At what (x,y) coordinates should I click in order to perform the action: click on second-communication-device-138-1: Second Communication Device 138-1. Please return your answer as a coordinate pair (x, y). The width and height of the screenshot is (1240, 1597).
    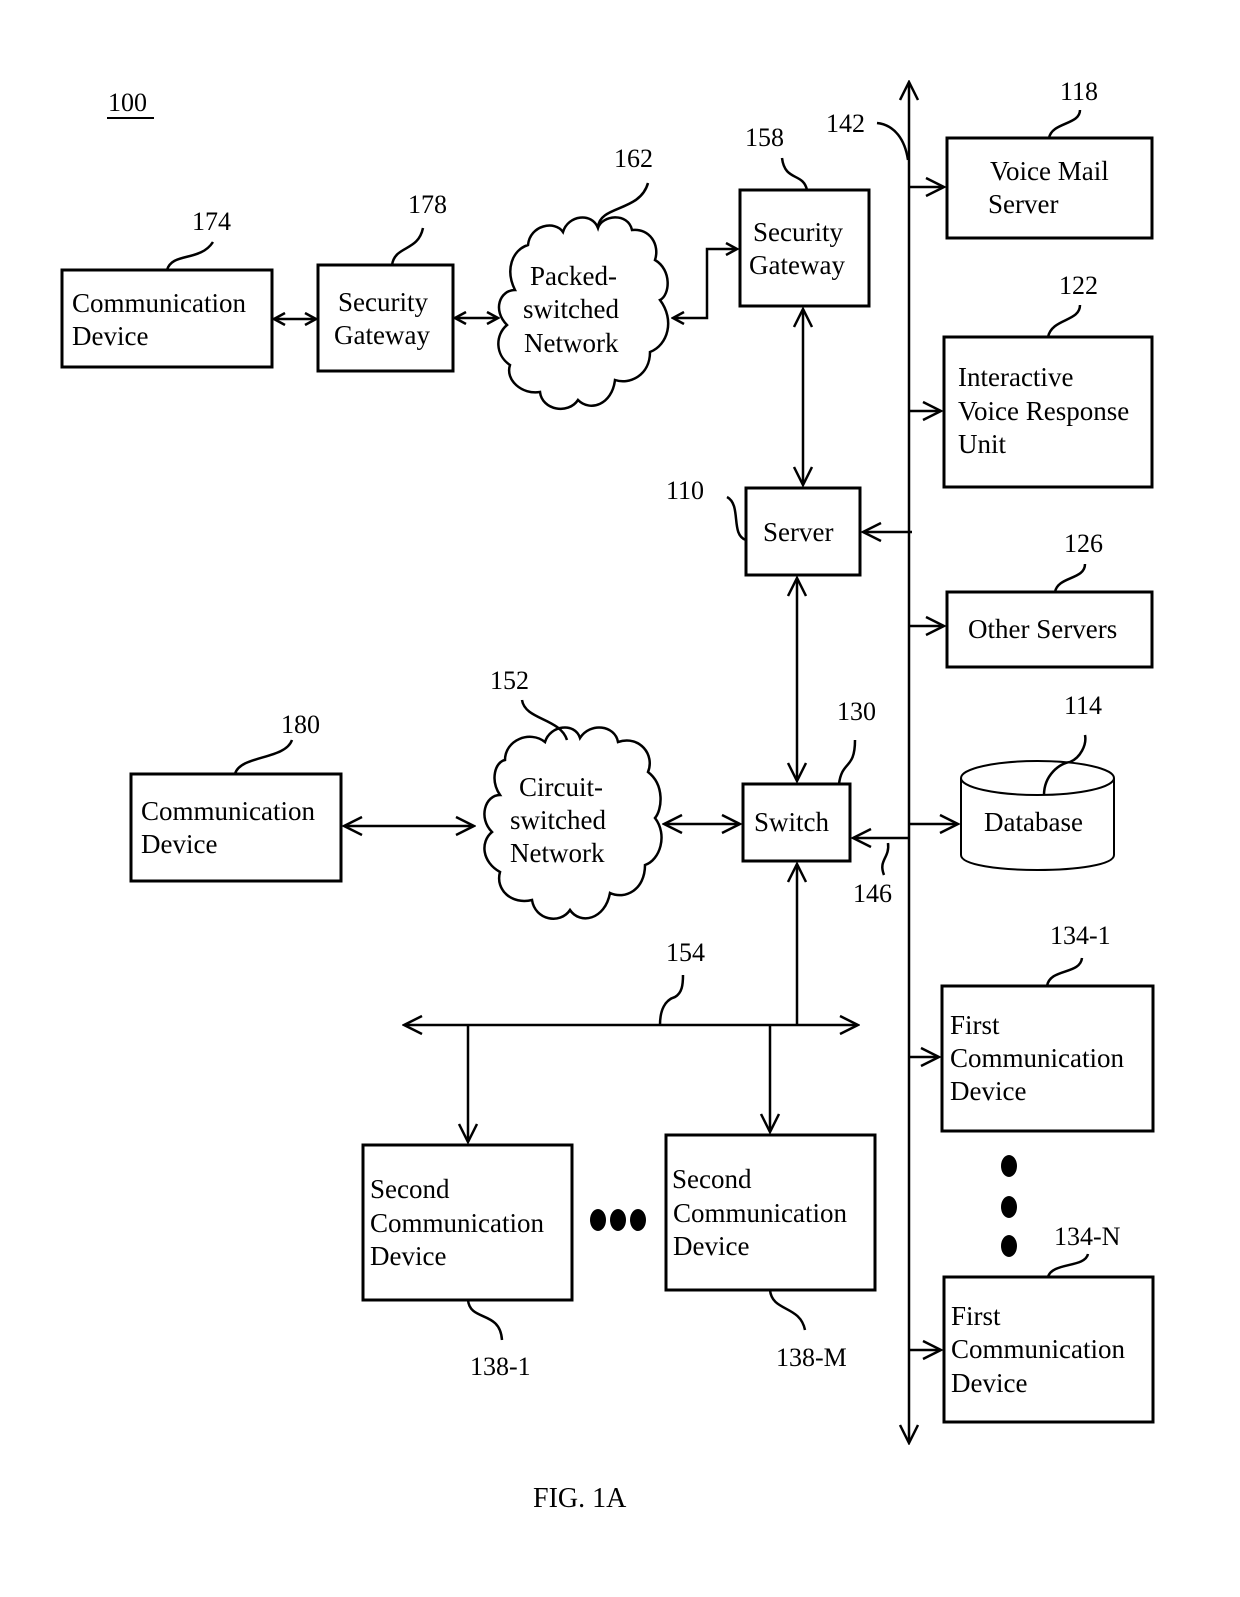
    Looking at the image, I should click on (467, 1262).